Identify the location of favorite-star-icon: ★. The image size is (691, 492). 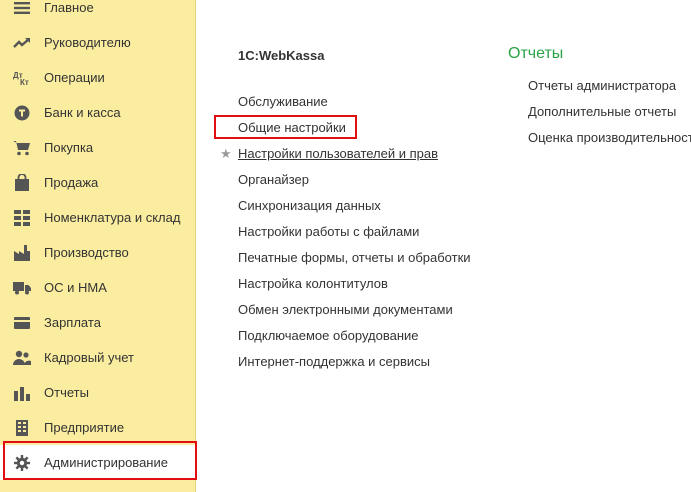
(226, 154).